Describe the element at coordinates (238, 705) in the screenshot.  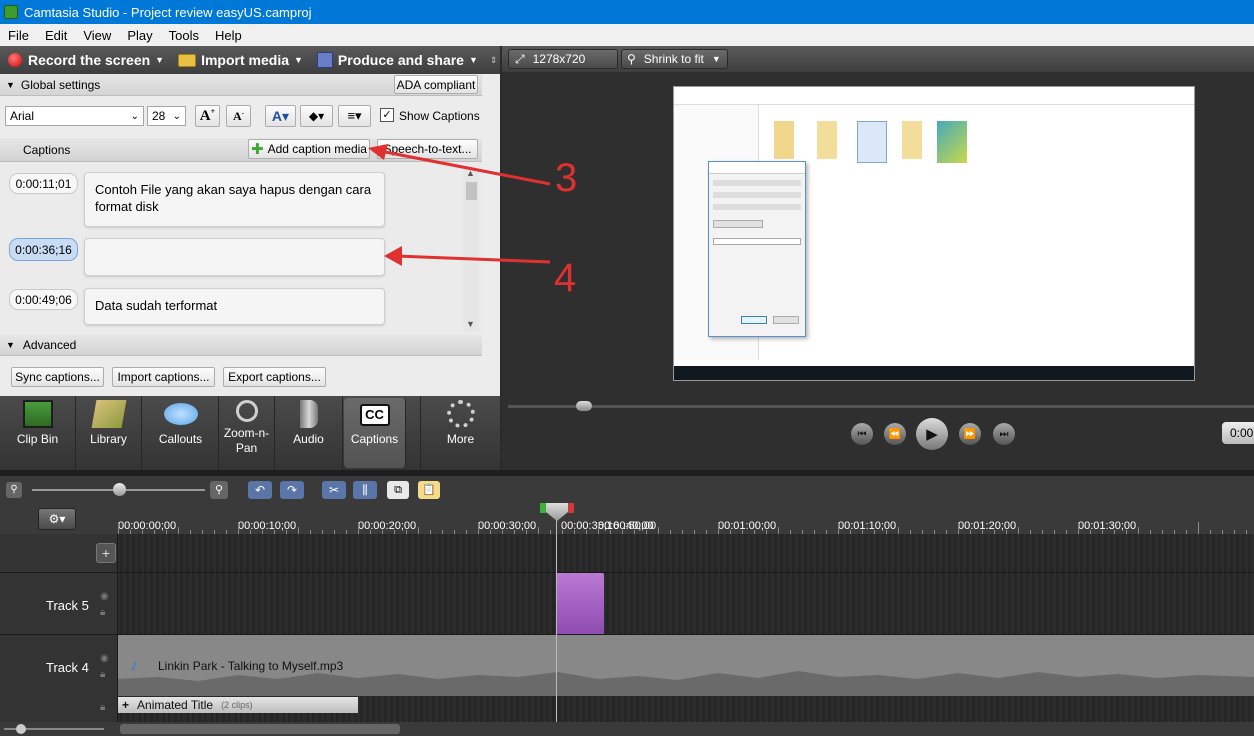
I see `group-clip: + Animated Title (2 clips)` at that location.